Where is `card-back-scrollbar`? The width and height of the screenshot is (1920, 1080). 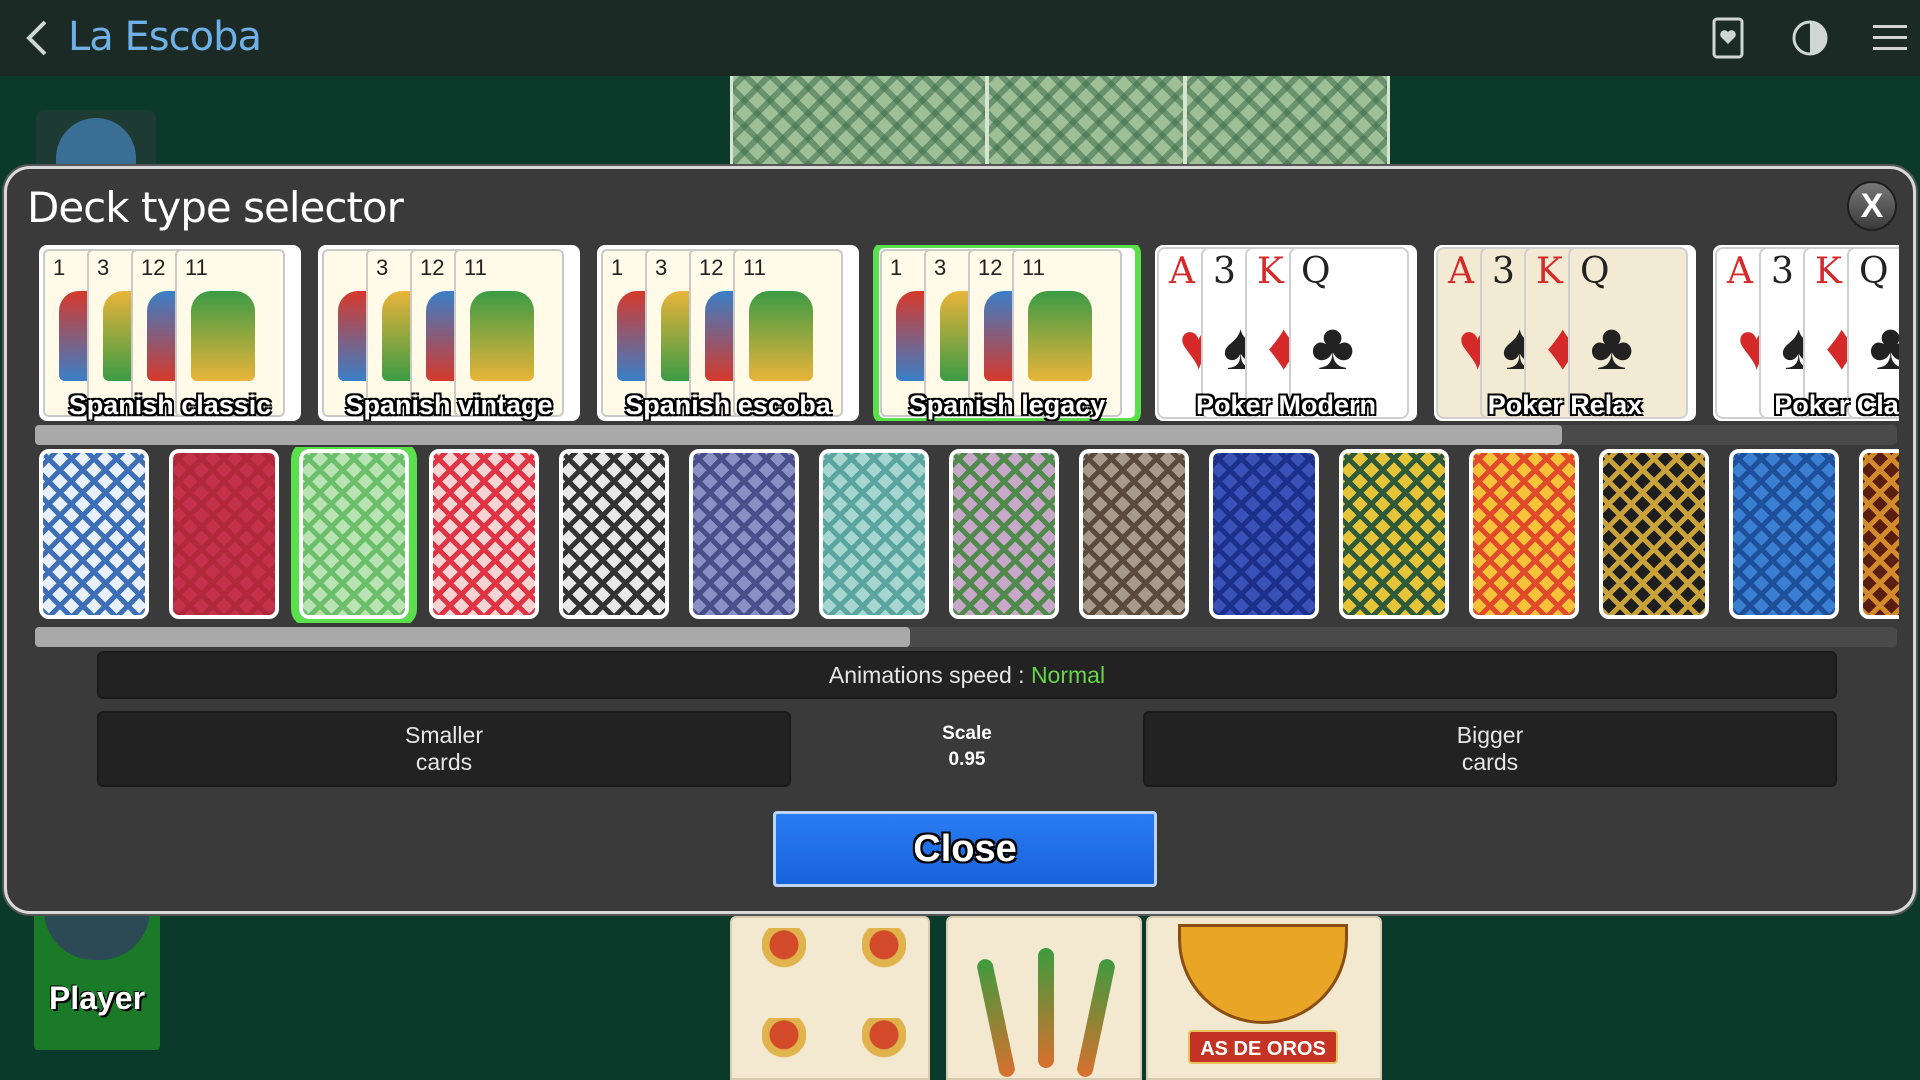 card-back-scrollbar is located at coordinates (966, 637).